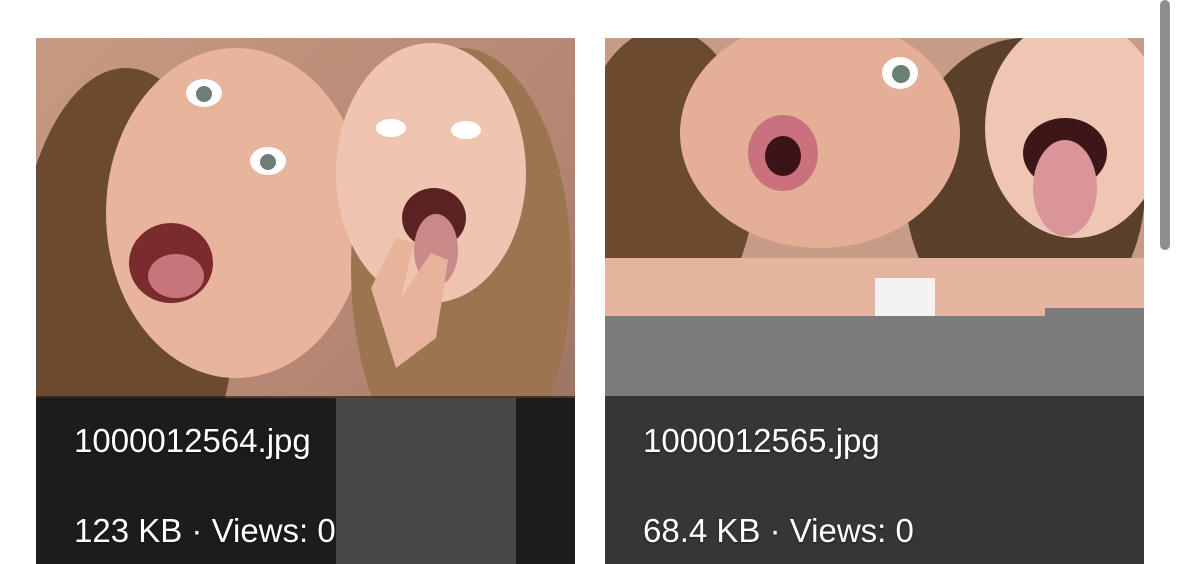 The height and width of the screenshot is (564, 1179). What do you see at coordinates (1165, 125) in the screenshot?
I see `scrollbar` at bounding box center [1165, 125].